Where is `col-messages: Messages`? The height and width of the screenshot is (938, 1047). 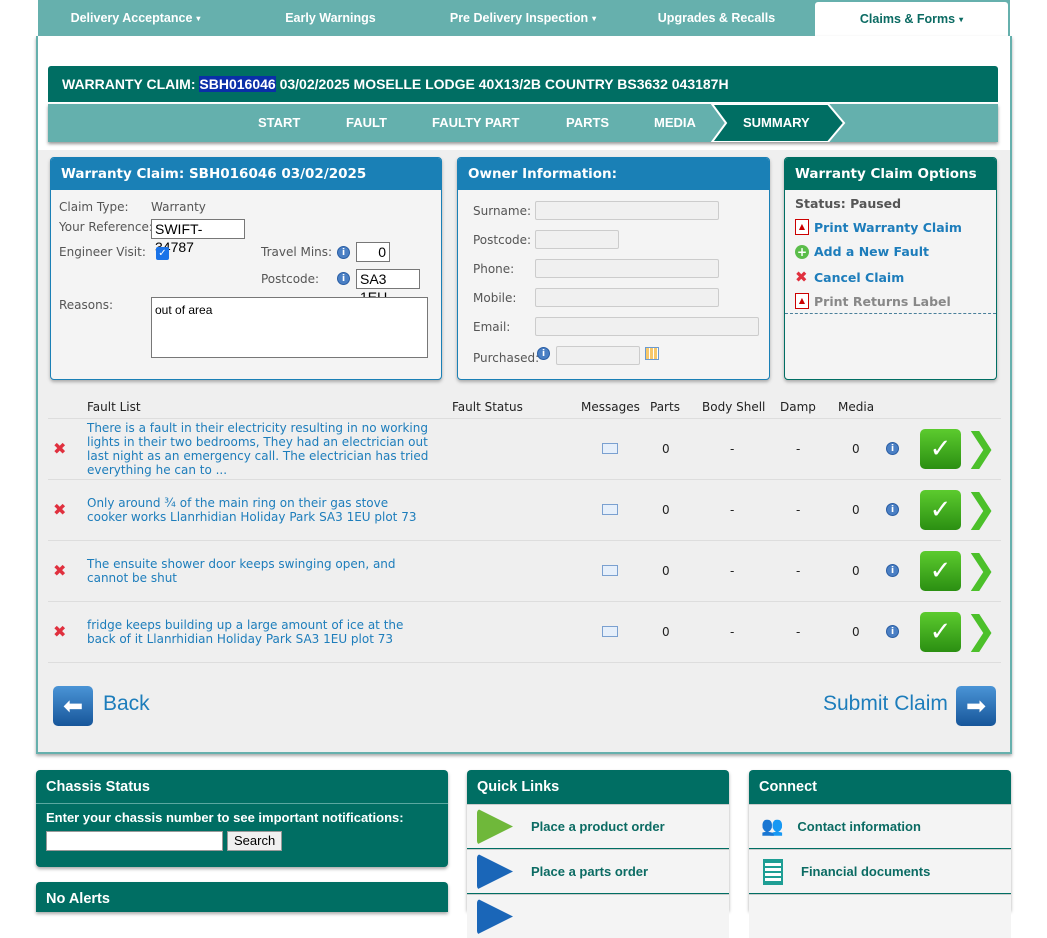
col-messages: Messages is located at coordinates (610, 407).